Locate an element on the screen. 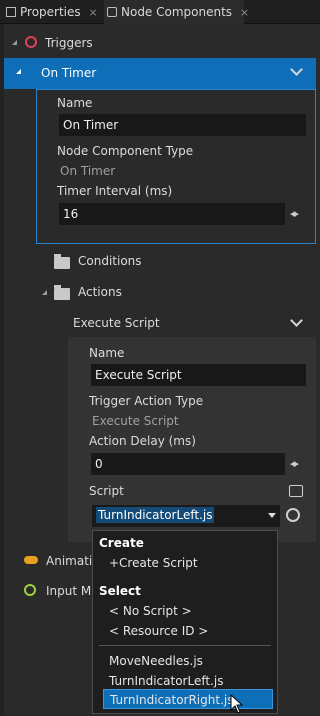 The width and height of the screenshot is (320, 716). script-item-turnindicatorright: TurnIndicatorRight.js is located at coordinates (188, 699).